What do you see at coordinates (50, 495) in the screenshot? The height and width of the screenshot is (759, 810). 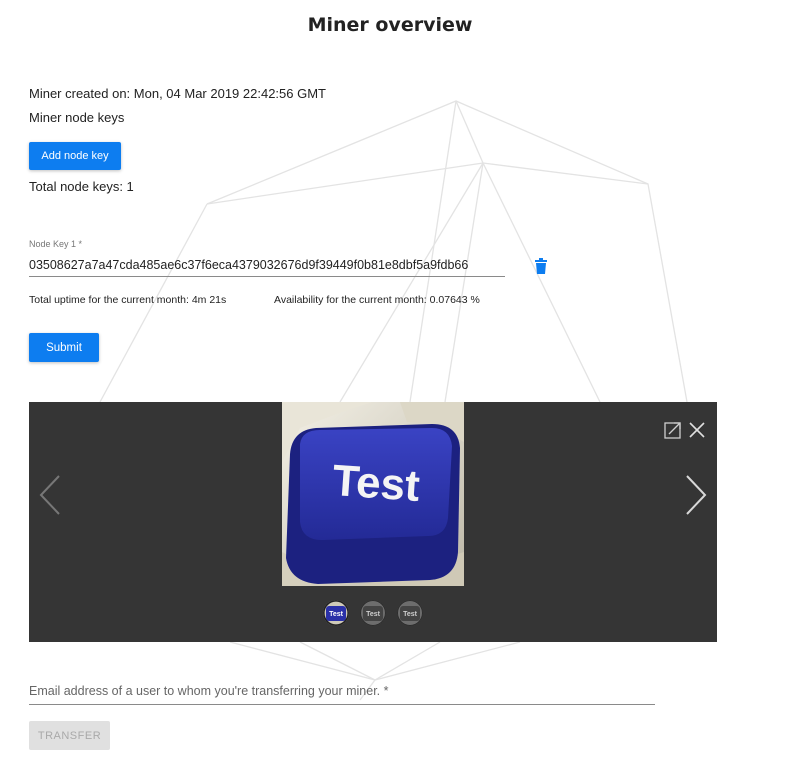 I see `chevron-left-icon` at bounding box center [50, 495].